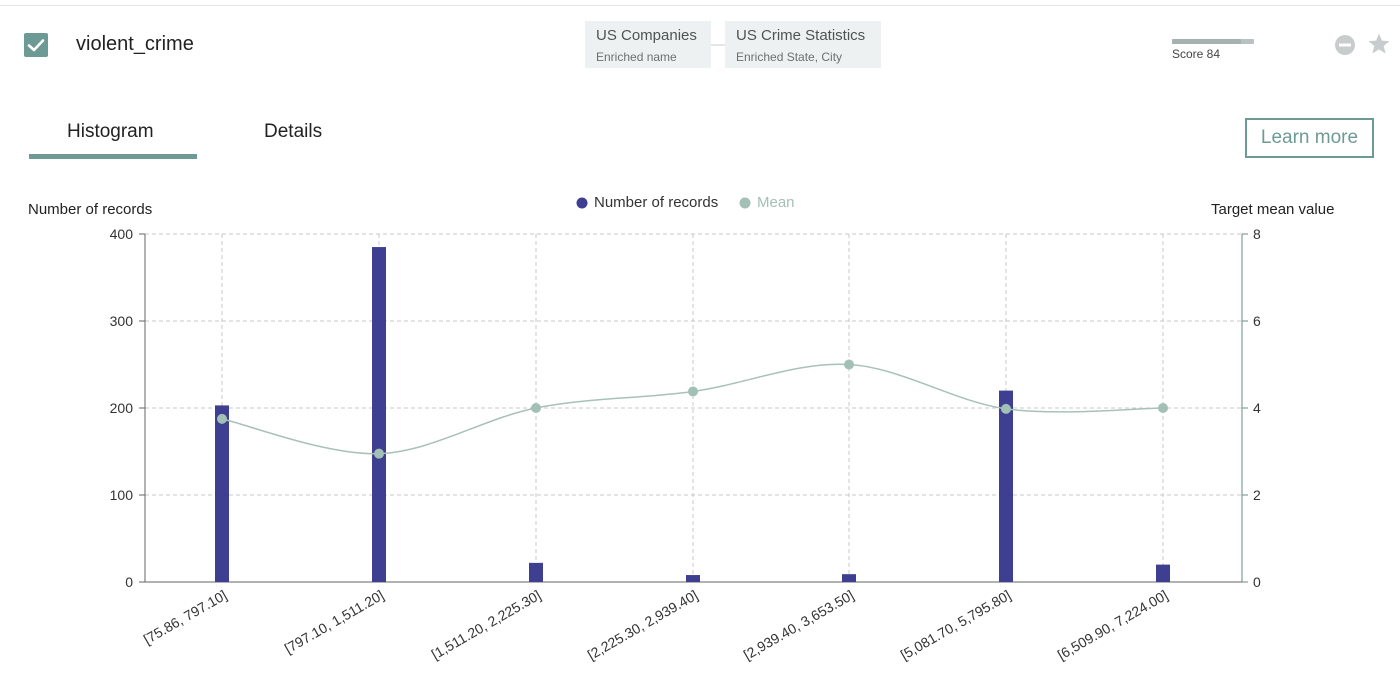 This screenshot has height=685, width=1400. Describe the element at coordinates (643, 625) in the screenshot. I see `x-tick-label: [2,225.30, 2,939.40]` at that location.